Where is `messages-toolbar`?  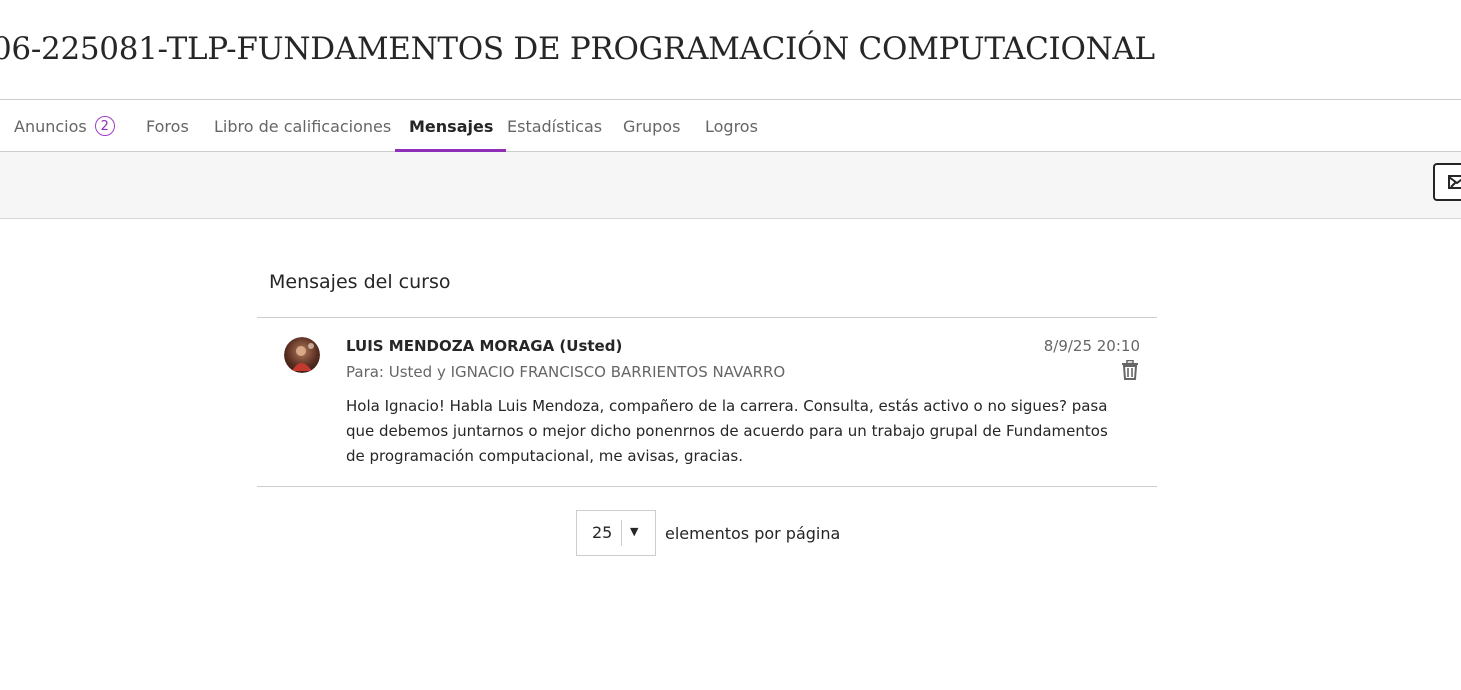
messages-toolbar is located at coordinates (730, 185).